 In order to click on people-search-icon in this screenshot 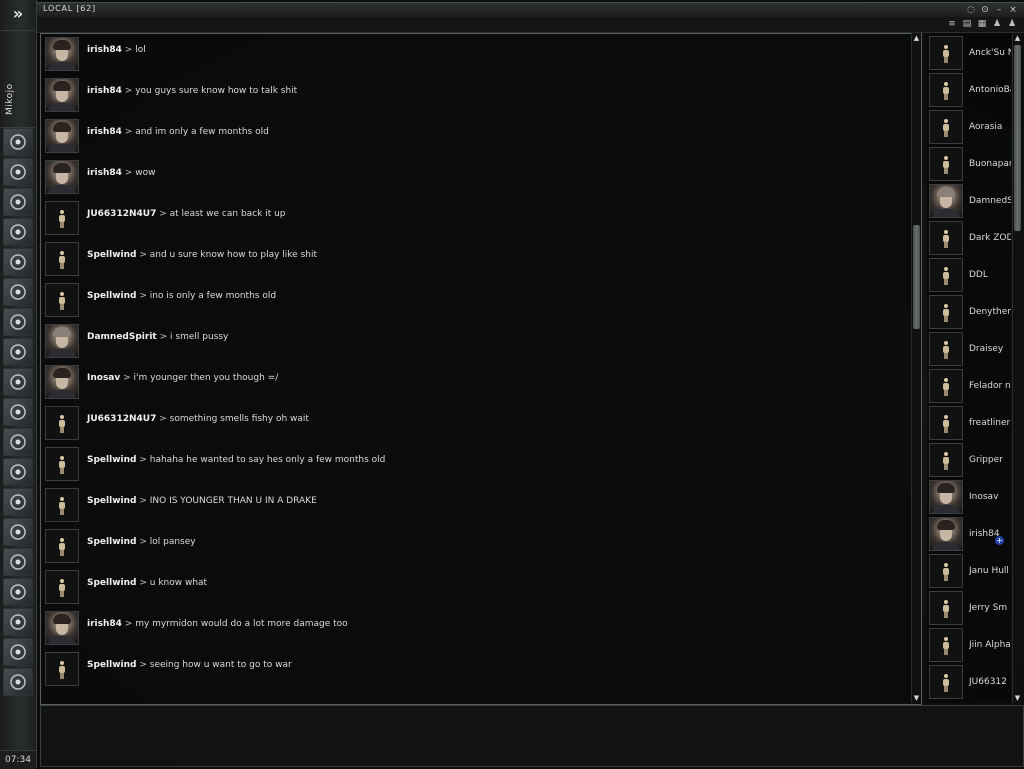, I will do `click(18, 172)`.